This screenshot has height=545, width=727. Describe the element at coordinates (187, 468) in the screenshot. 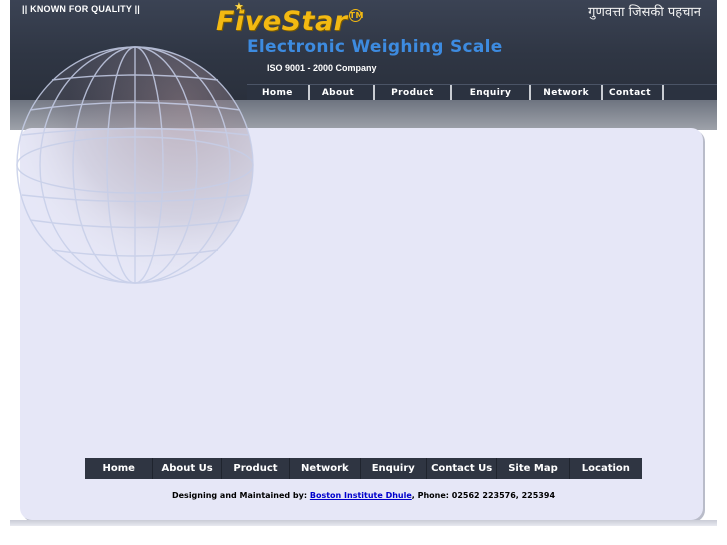

I see `bottom-nav-about-us: About Us` at that location.